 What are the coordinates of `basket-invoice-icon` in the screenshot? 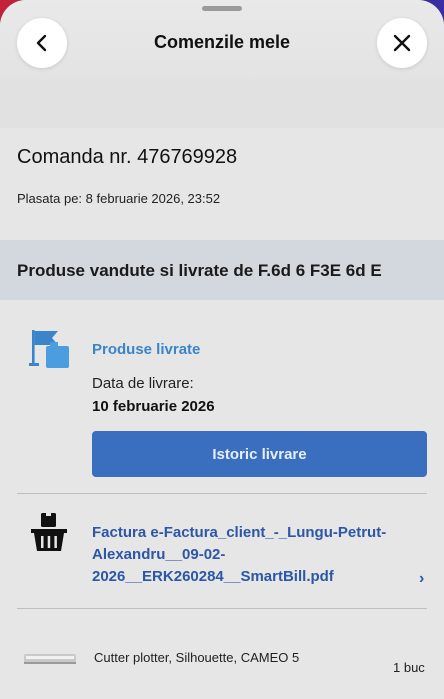 It's located at (49, 531).